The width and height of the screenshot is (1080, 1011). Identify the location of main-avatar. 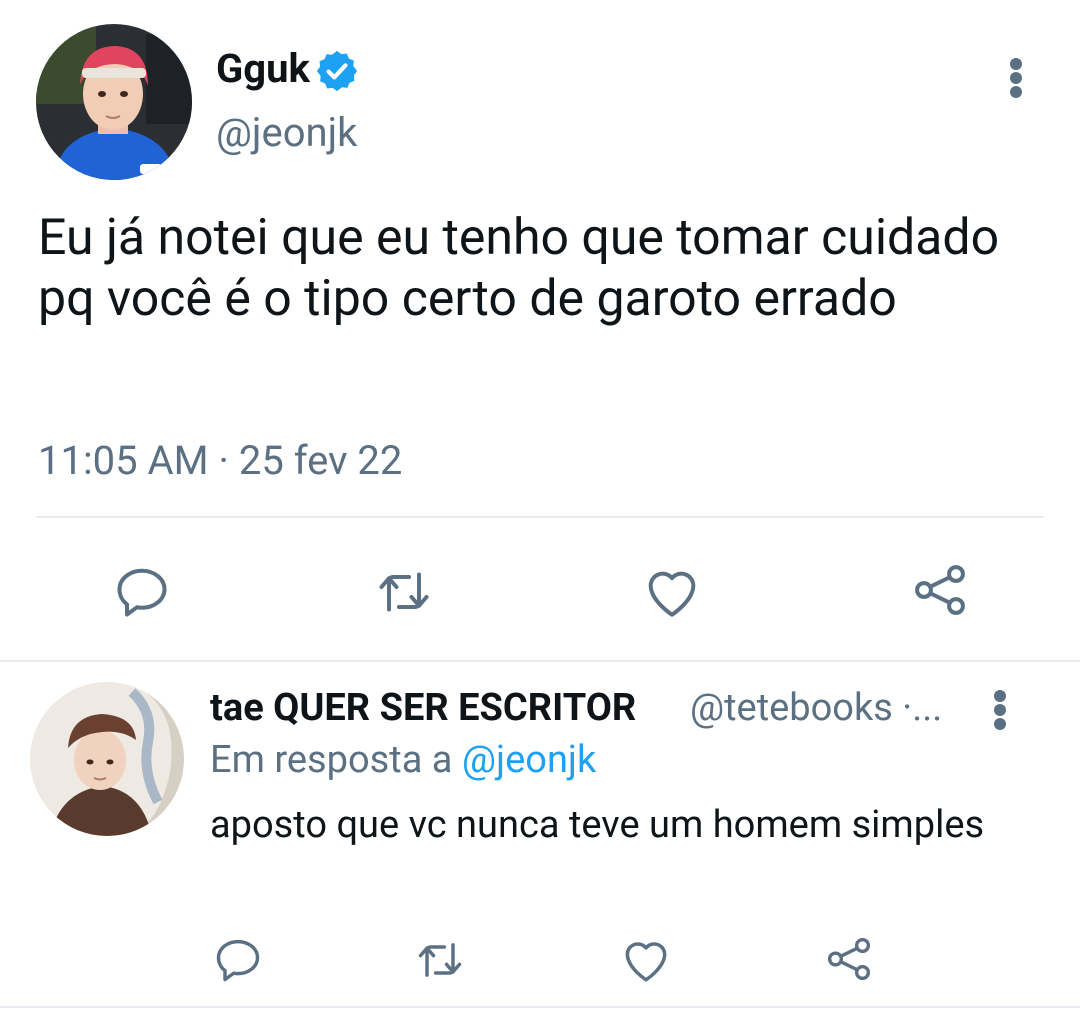
(114, 102).